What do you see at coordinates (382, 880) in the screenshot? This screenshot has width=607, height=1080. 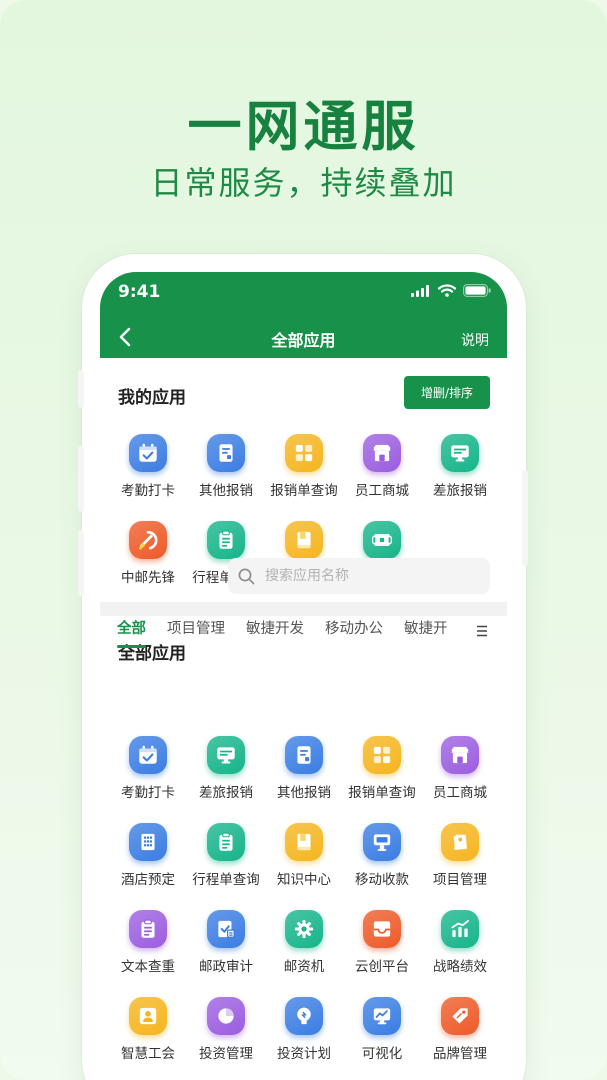 I see `app-label: 移动收款` at bounding box center [382, 880].